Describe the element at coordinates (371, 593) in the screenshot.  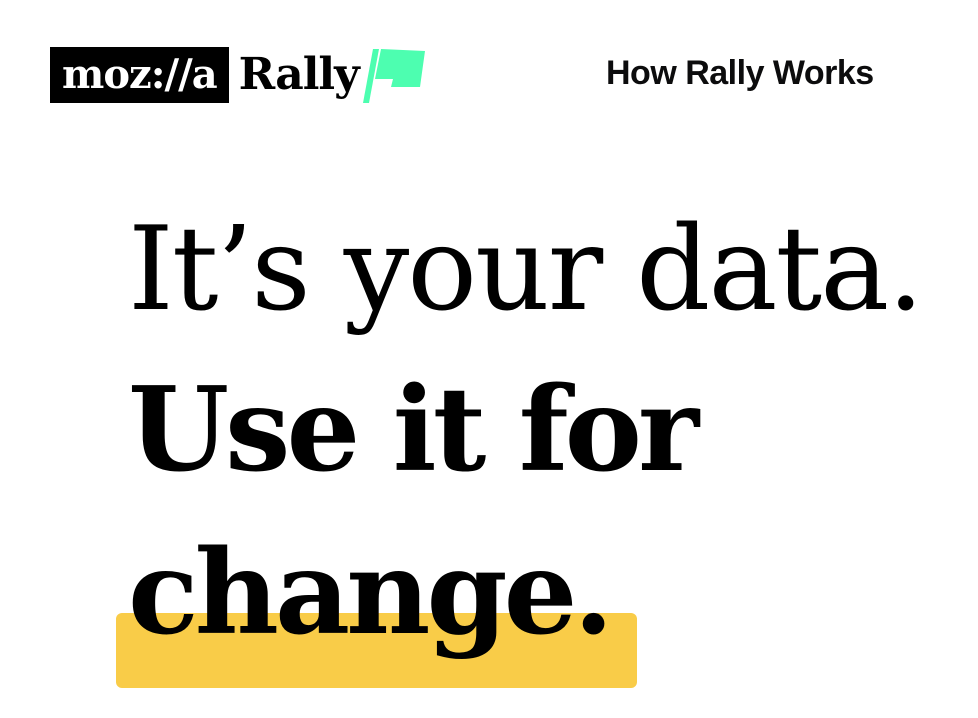
I see `hero-line-3: change.` at that location.